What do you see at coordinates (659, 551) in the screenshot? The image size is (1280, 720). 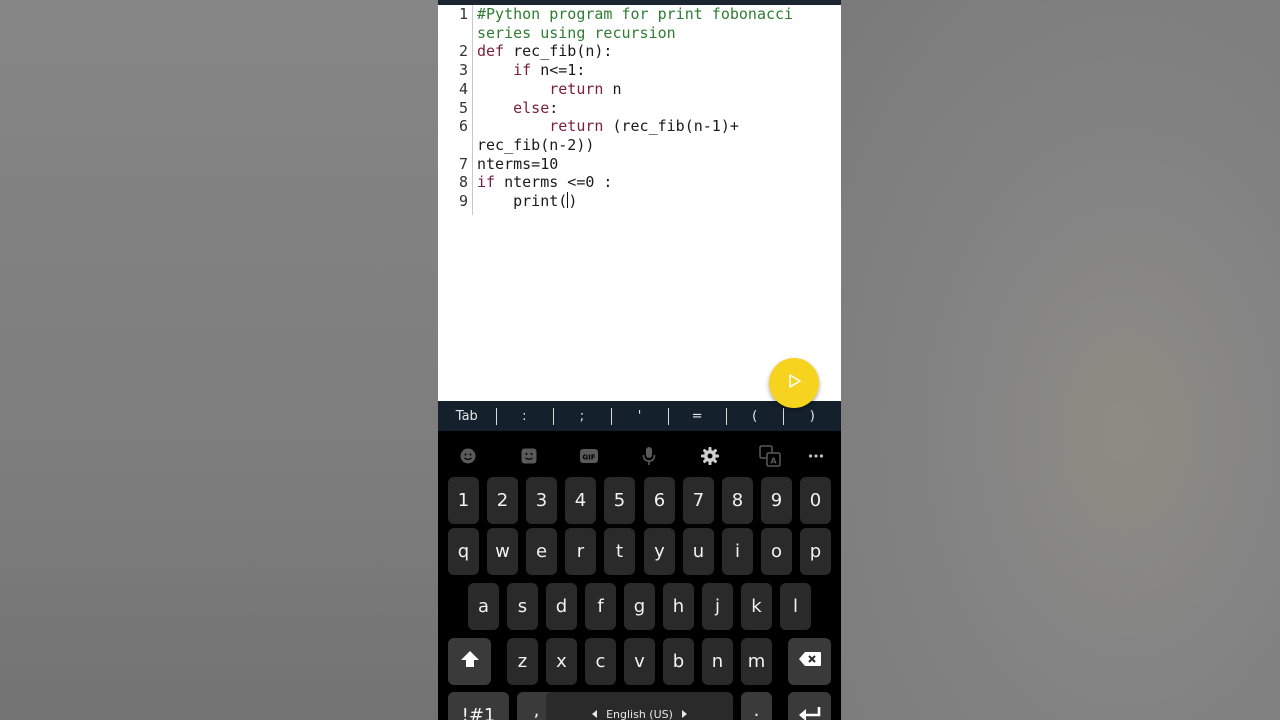 I see `key-y: y` at bounding box center [659, 551].